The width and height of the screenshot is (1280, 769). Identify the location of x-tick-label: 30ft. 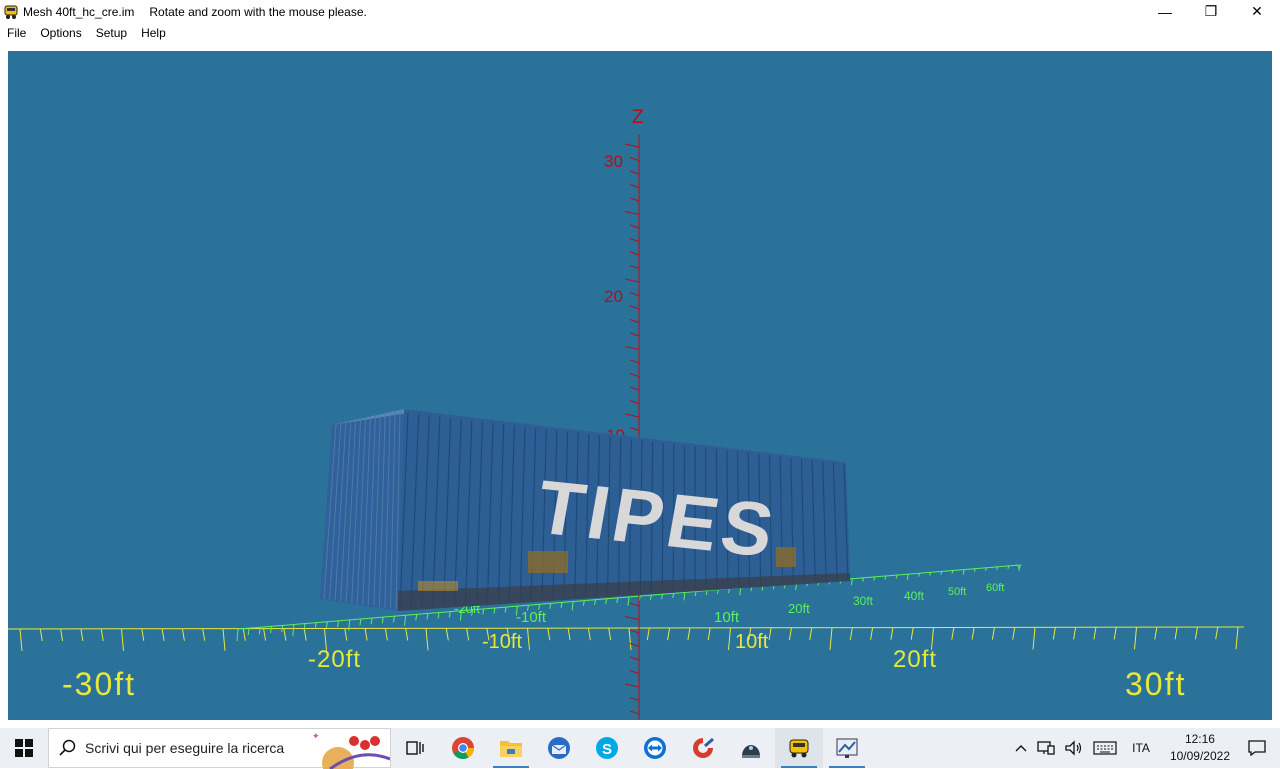
(1155, 684).